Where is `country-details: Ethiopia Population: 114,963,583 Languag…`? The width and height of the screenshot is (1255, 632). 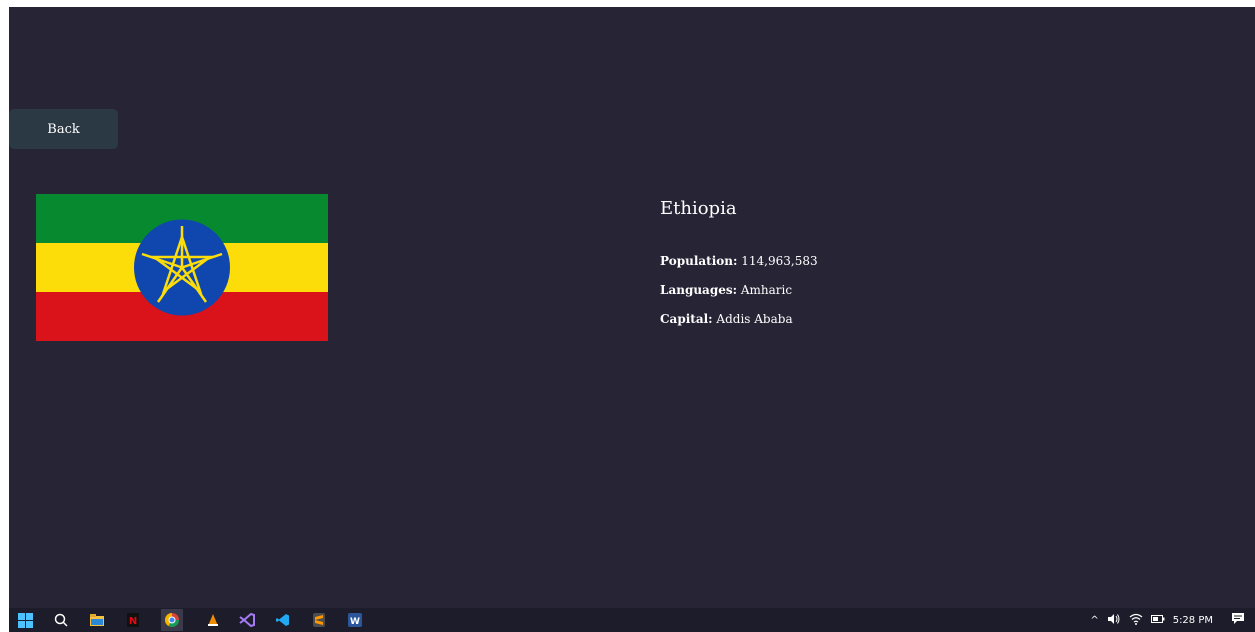
country-details: Ethiopia Population: 114,963,583 Languag… is located at coordinates (739, 260).